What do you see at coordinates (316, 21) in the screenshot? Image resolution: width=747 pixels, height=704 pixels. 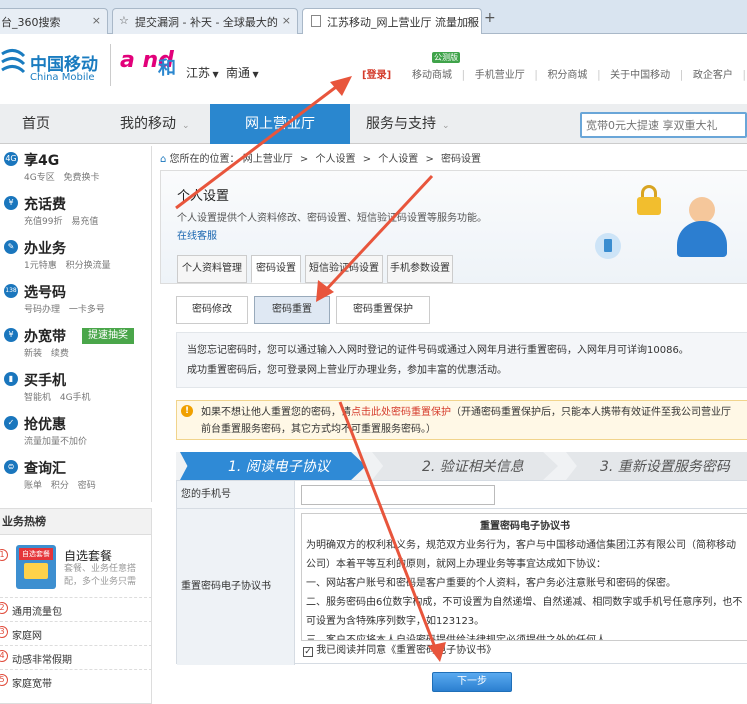 I see `page-icon` at bounding box center [316, 21].